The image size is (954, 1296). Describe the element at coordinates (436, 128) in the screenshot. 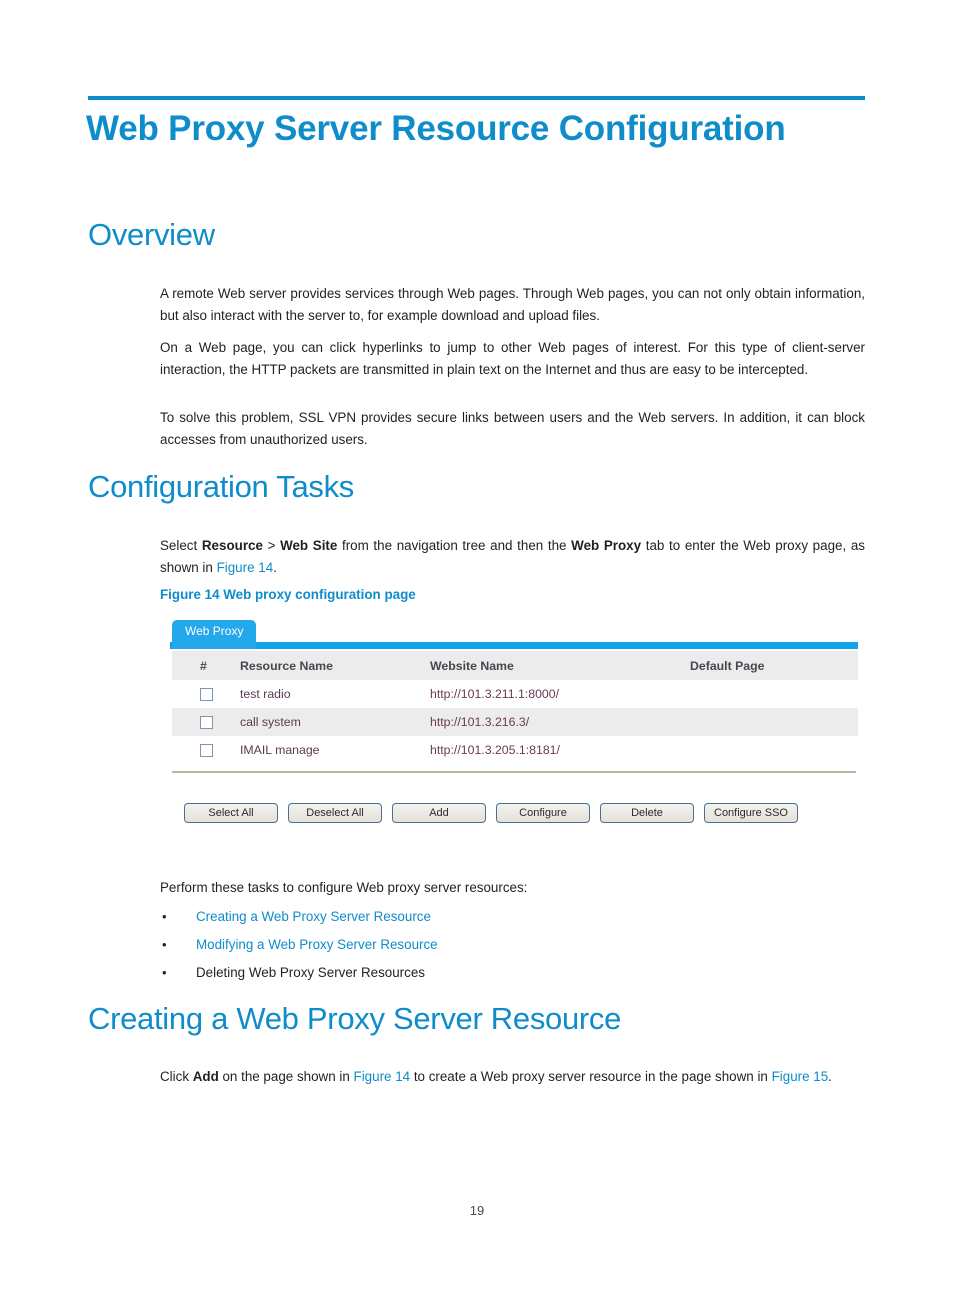

I see `page-title: Web Proxy Server Resource Configuration` at that location.